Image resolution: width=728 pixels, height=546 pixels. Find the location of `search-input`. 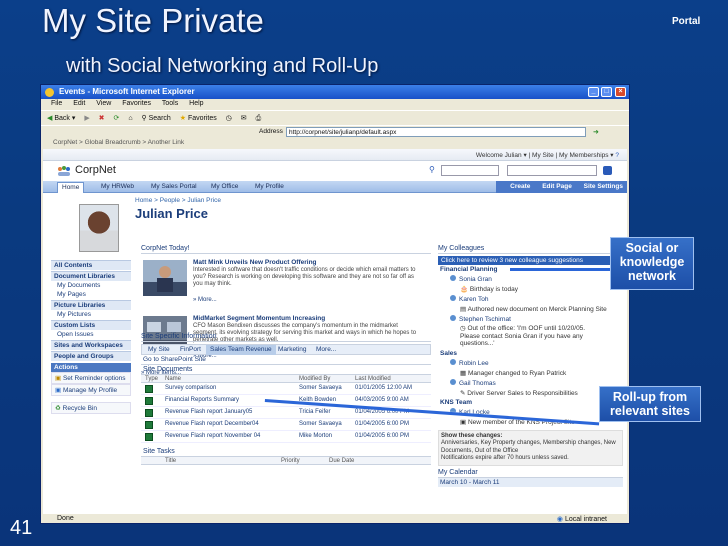

search-input is located at coordinates (552, 170).